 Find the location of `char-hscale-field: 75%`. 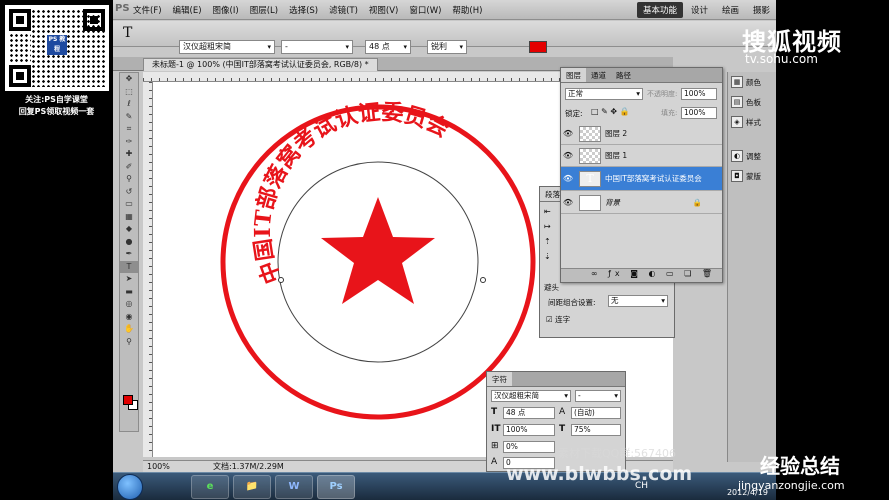

char-hscale-field: 75% is located at coordinates (596, 430).